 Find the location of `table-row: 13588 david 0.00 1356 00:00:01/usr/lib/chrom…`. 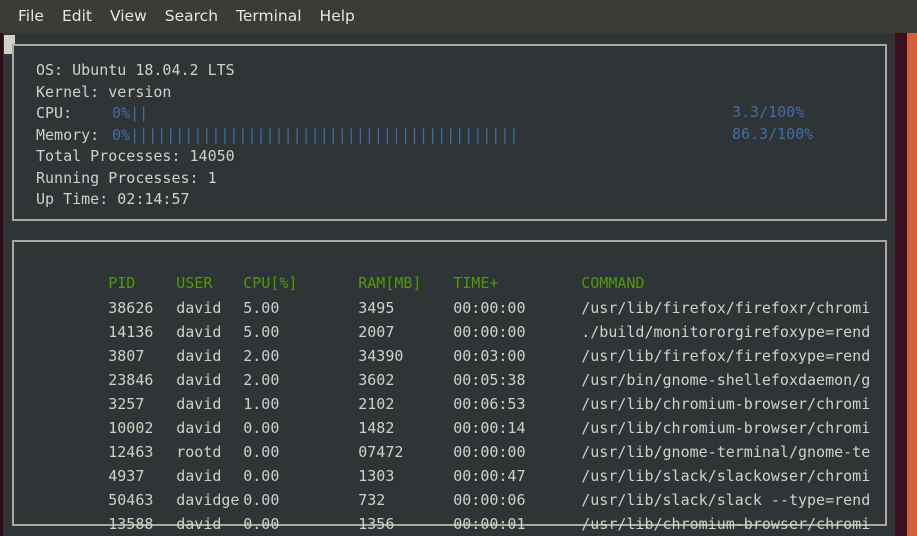

table-row: 13588 david 0.00 1356 00:00:01/usr/lib/chrom… is located at coordinates (453, 516).